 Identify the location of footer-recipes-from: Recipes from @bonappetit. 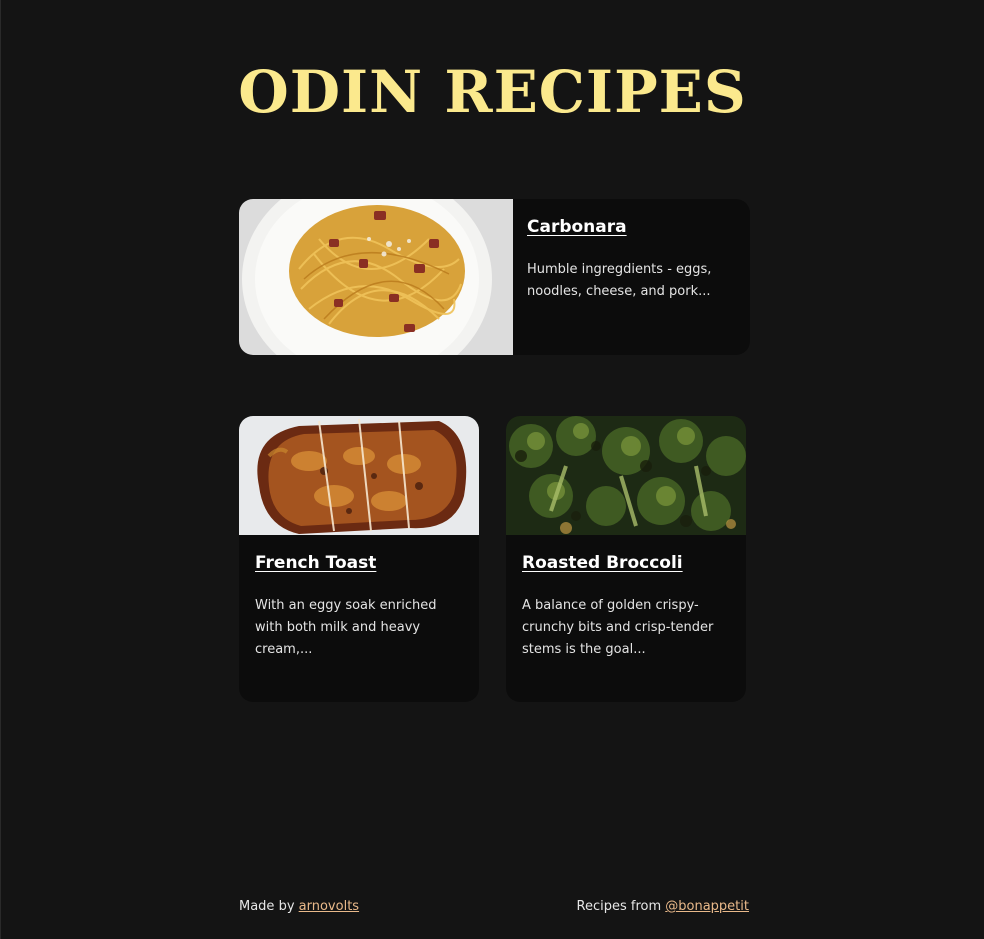
(663, 906).